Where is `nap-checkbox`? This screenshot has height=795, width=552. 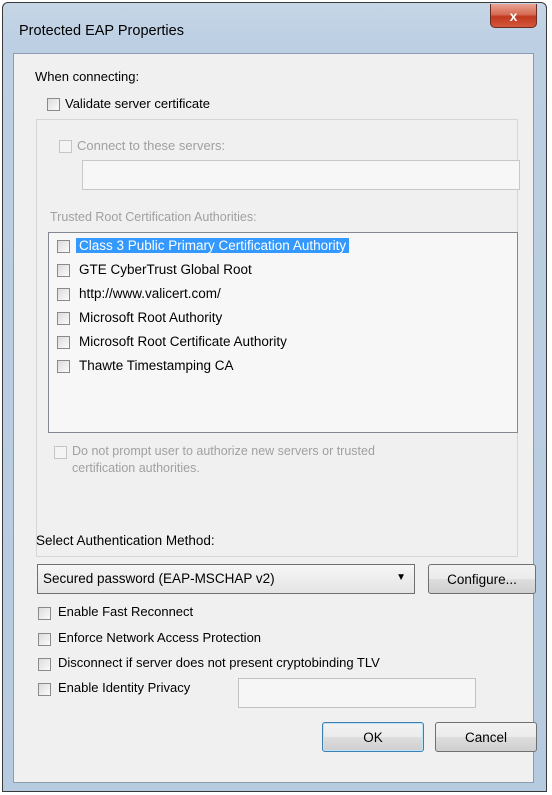 nap-checkbox is located at coordinates (44, 639).